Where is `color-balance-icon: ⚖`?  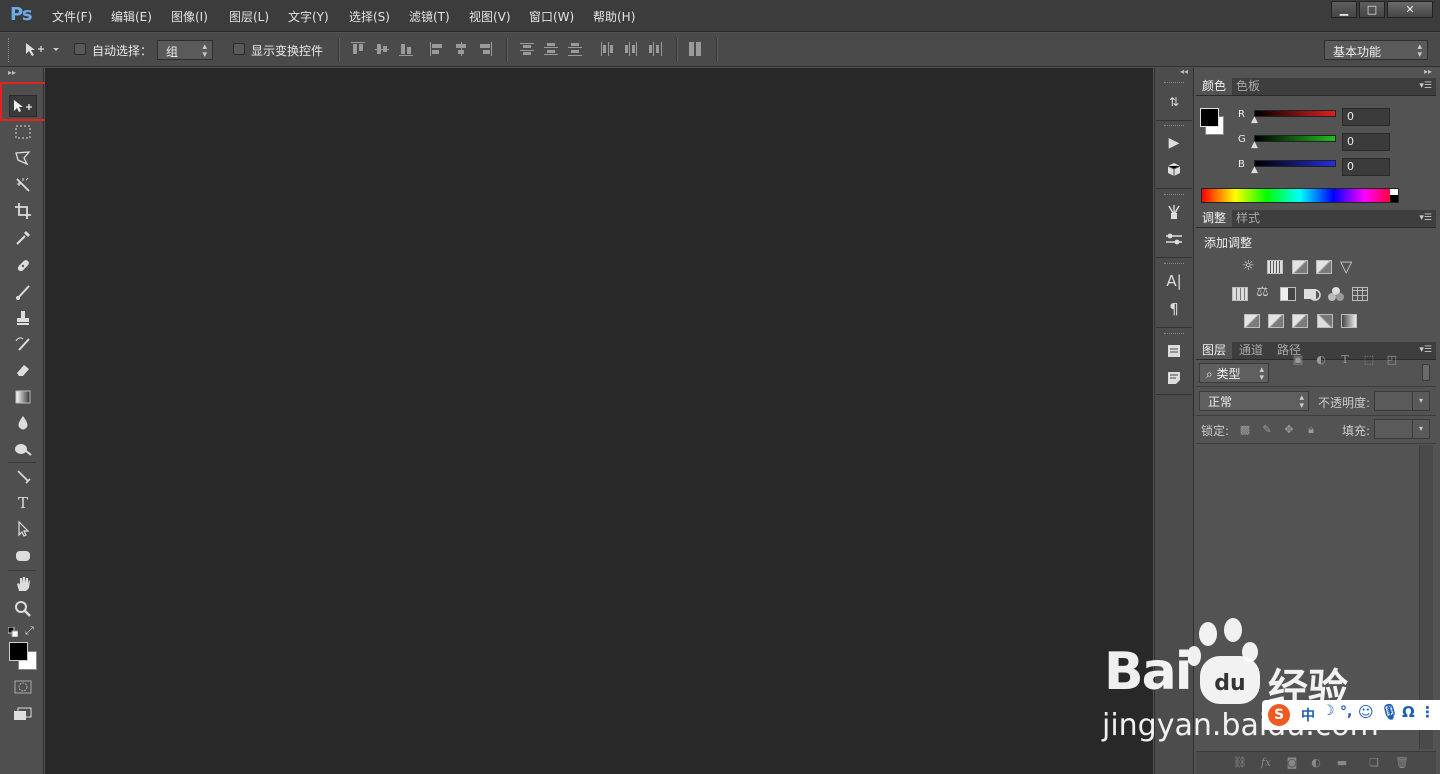 color-balance-icon: ⚖ is located at coordinates (1265, 292).